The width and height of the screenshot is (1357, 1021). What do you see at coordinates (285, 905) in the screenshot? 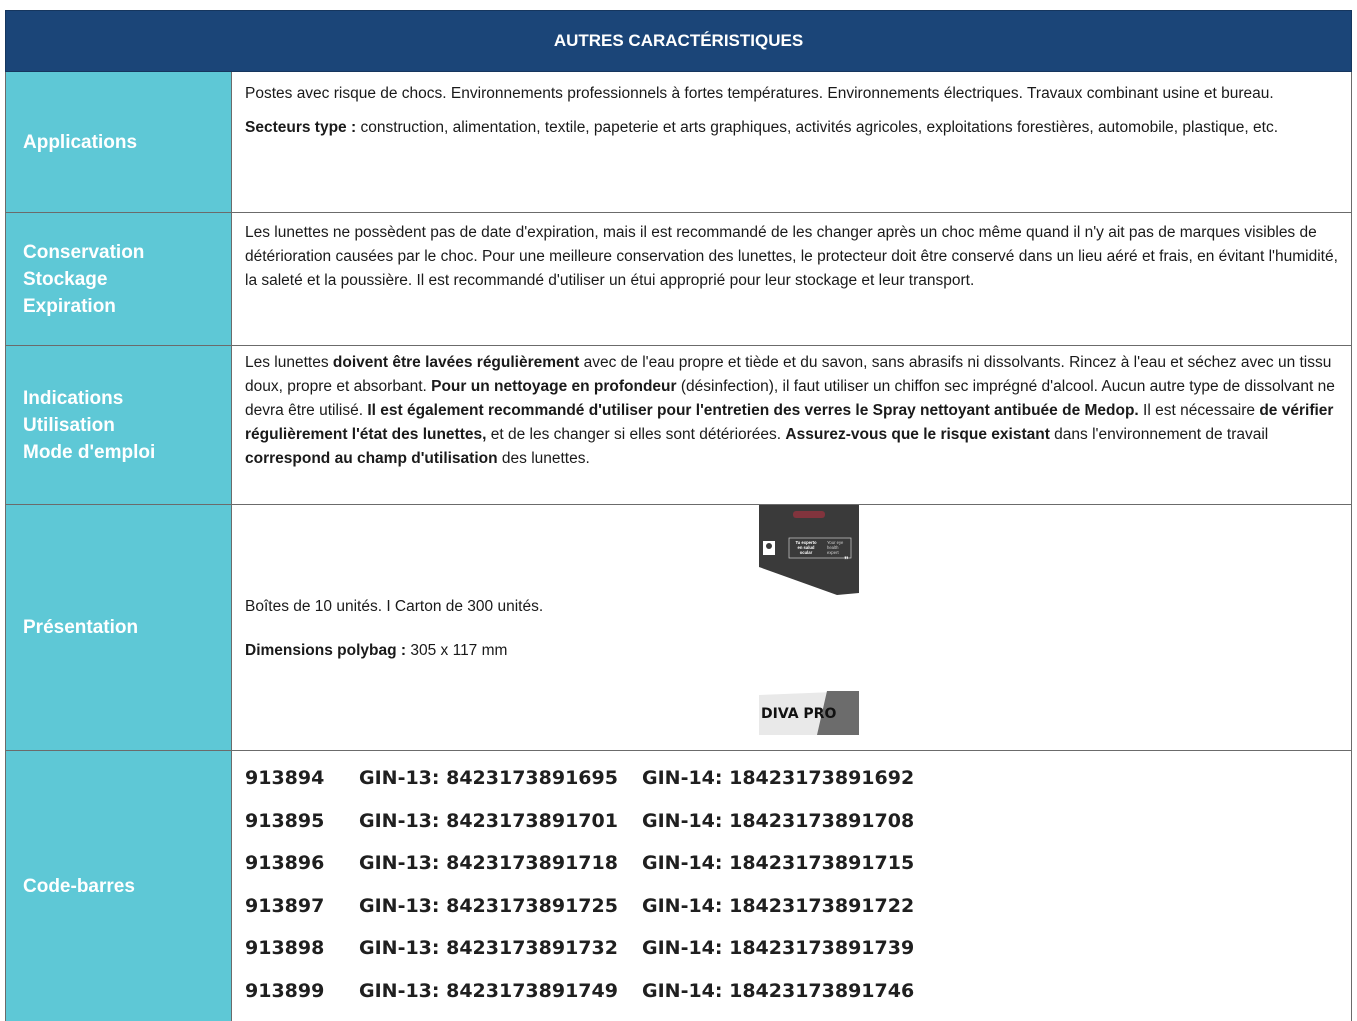
I see `barcode-ref: 913897` at bounding box center [285, 905].